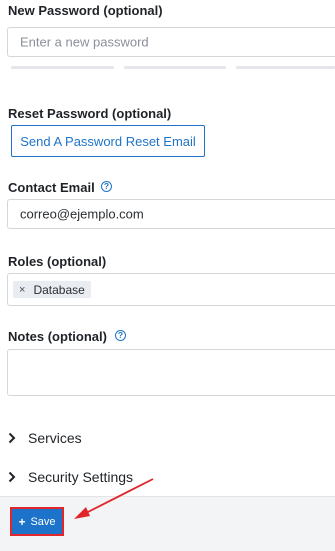 Image resolution: width=335 pixels, height=551 pixels. I want to click on notes-textarea, so click(171, 372).